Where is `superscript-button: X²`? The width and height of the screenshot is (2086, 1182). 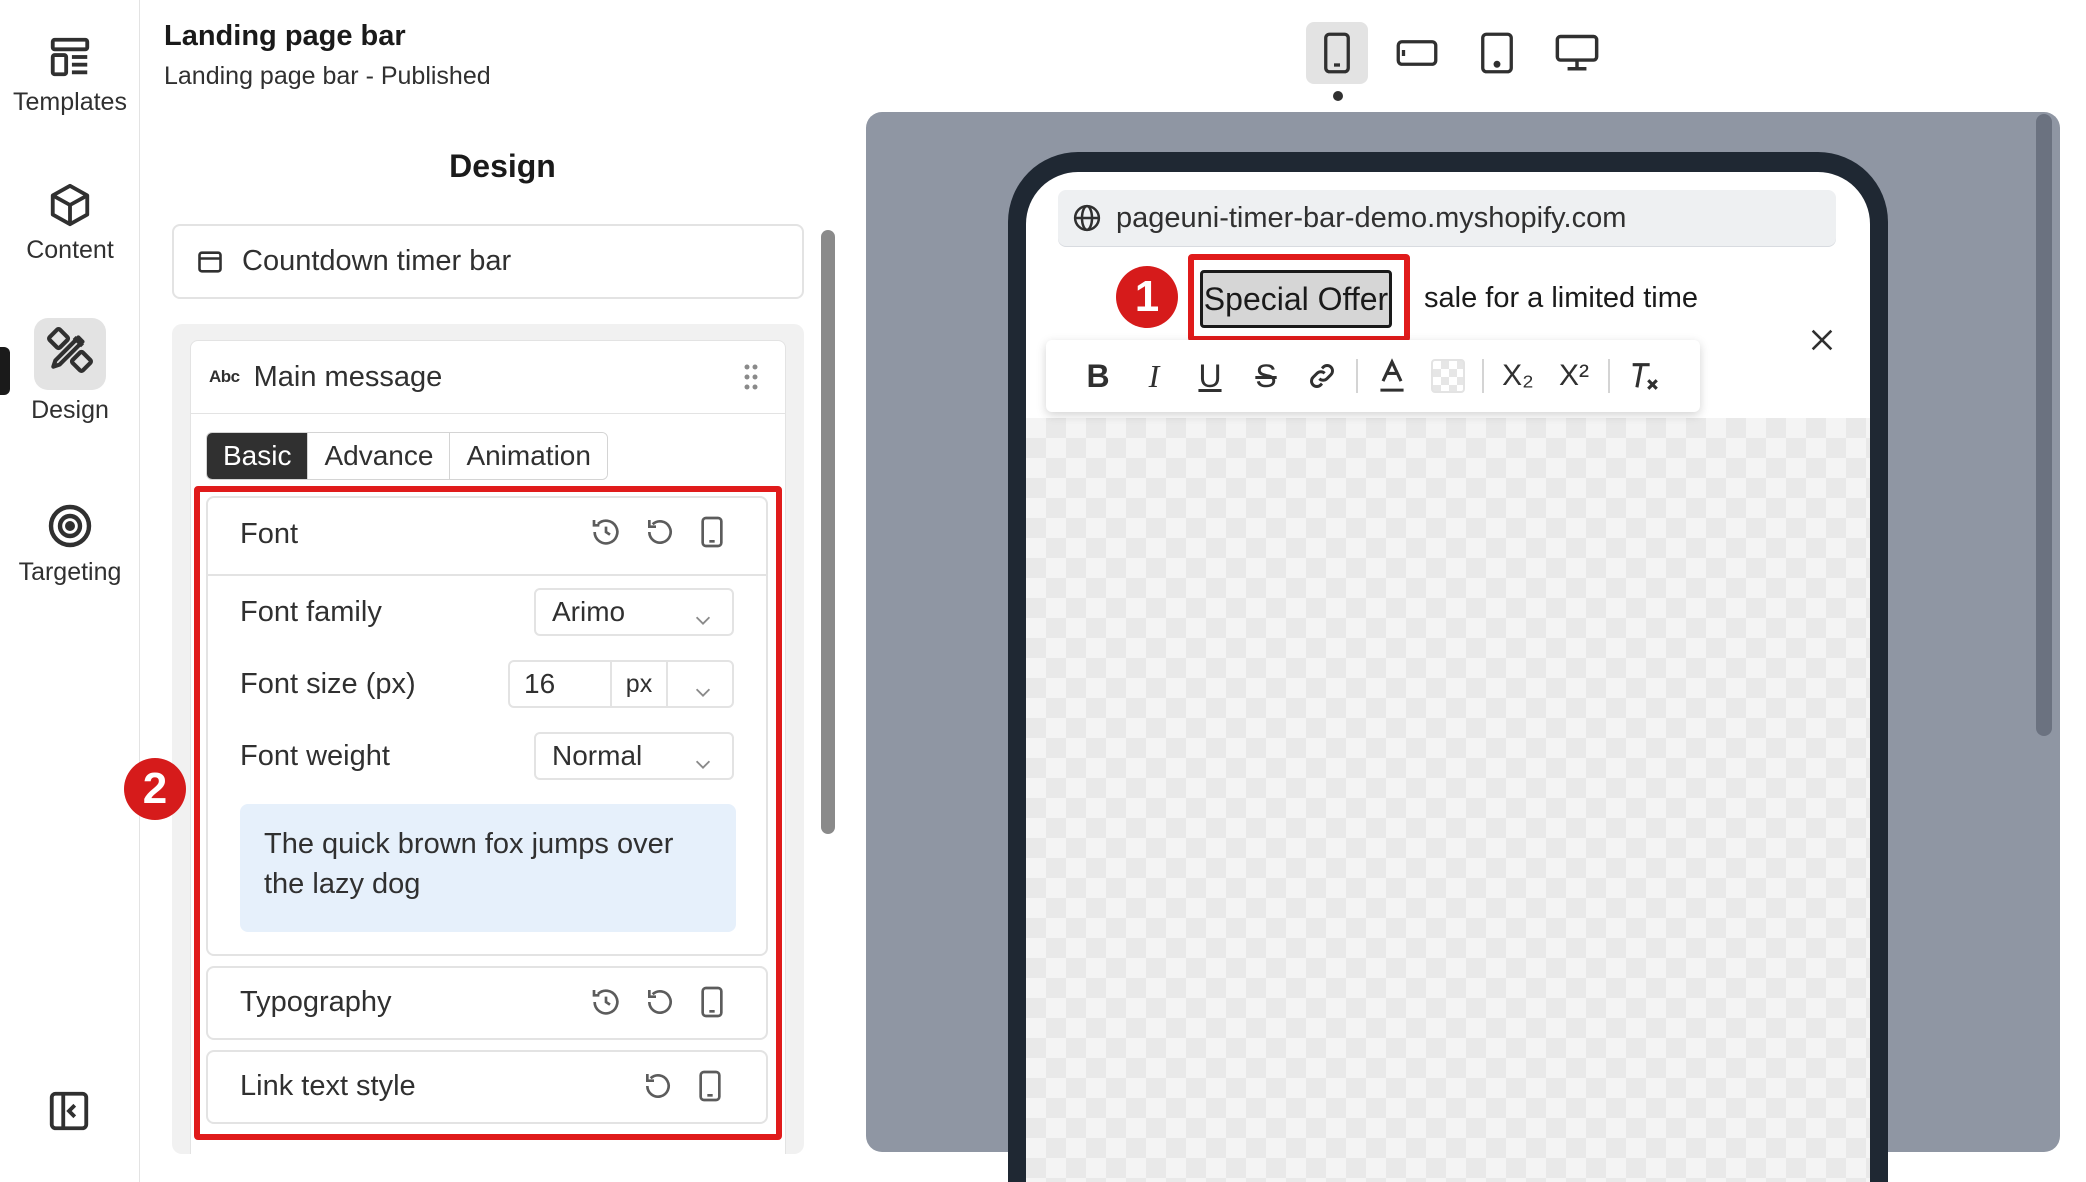 superscript-button: X² is located at coordinates (1574, 376).